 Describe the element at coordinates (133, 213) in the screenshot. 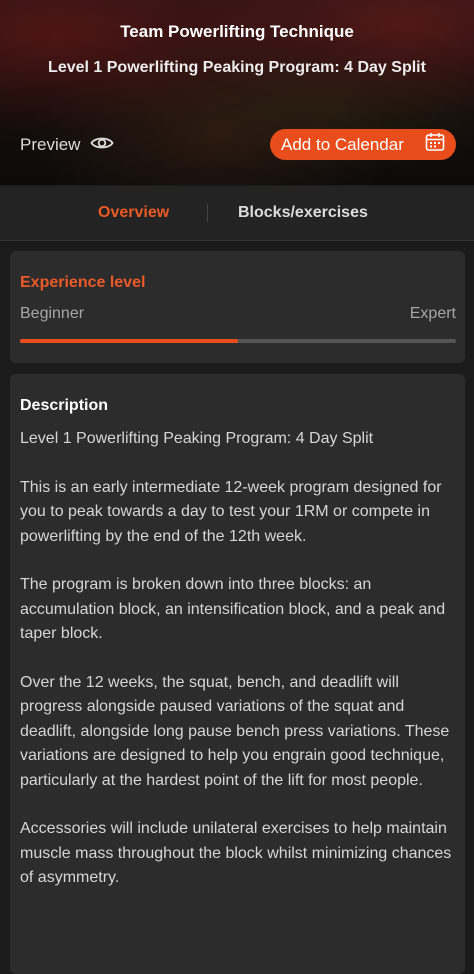

I see `tab-overview: Overview` at that location.